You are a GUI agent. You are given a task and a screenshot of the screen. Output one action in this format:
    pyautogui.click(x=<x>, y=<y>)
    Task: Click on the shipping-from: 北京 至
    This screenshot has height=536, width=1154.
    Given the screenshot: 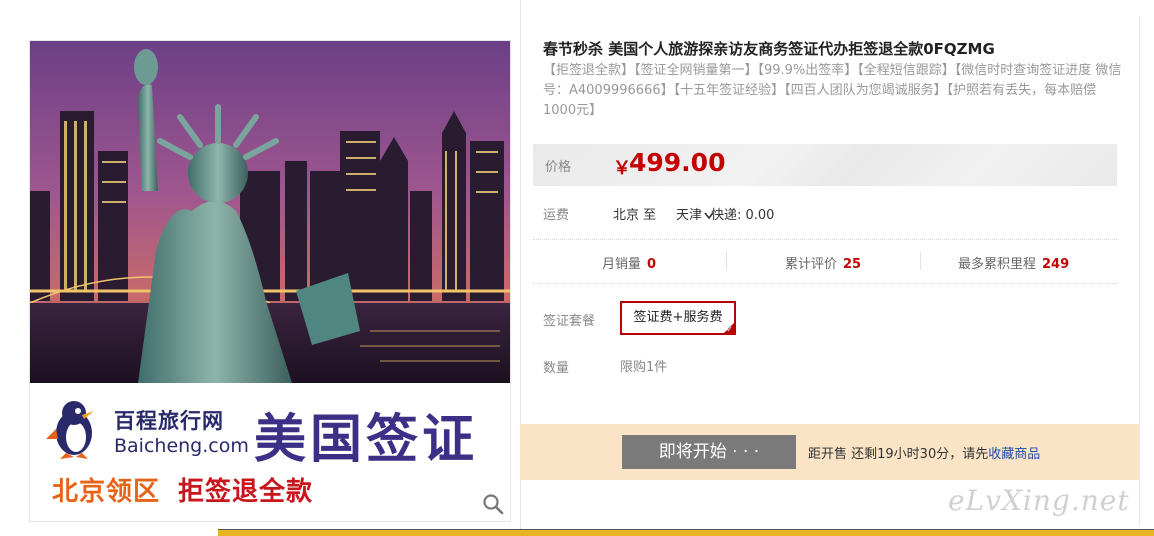 What is the action you would take?
    pyautogui.click(x=635, y=215)
    